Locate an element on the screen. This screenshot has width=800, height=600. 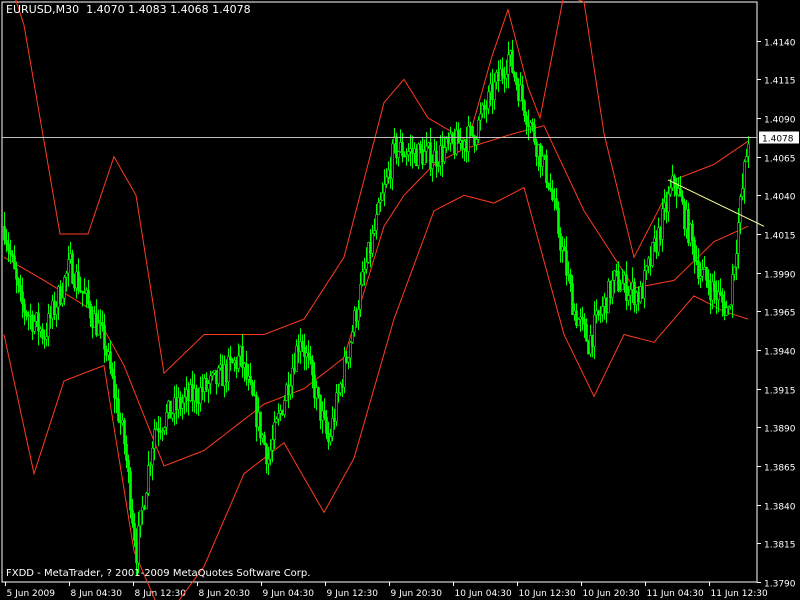
y-tick-label: 1.3940 is located at coordinates (780, 353).